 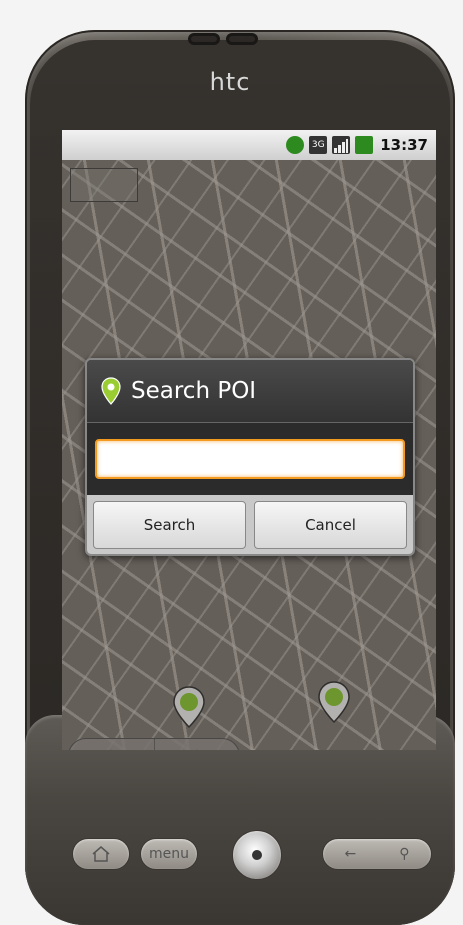 What do you see at coordinates (330, 525) in the screenshot?
I see `cancel-button: Cancel` at bounding box center [330, 525].